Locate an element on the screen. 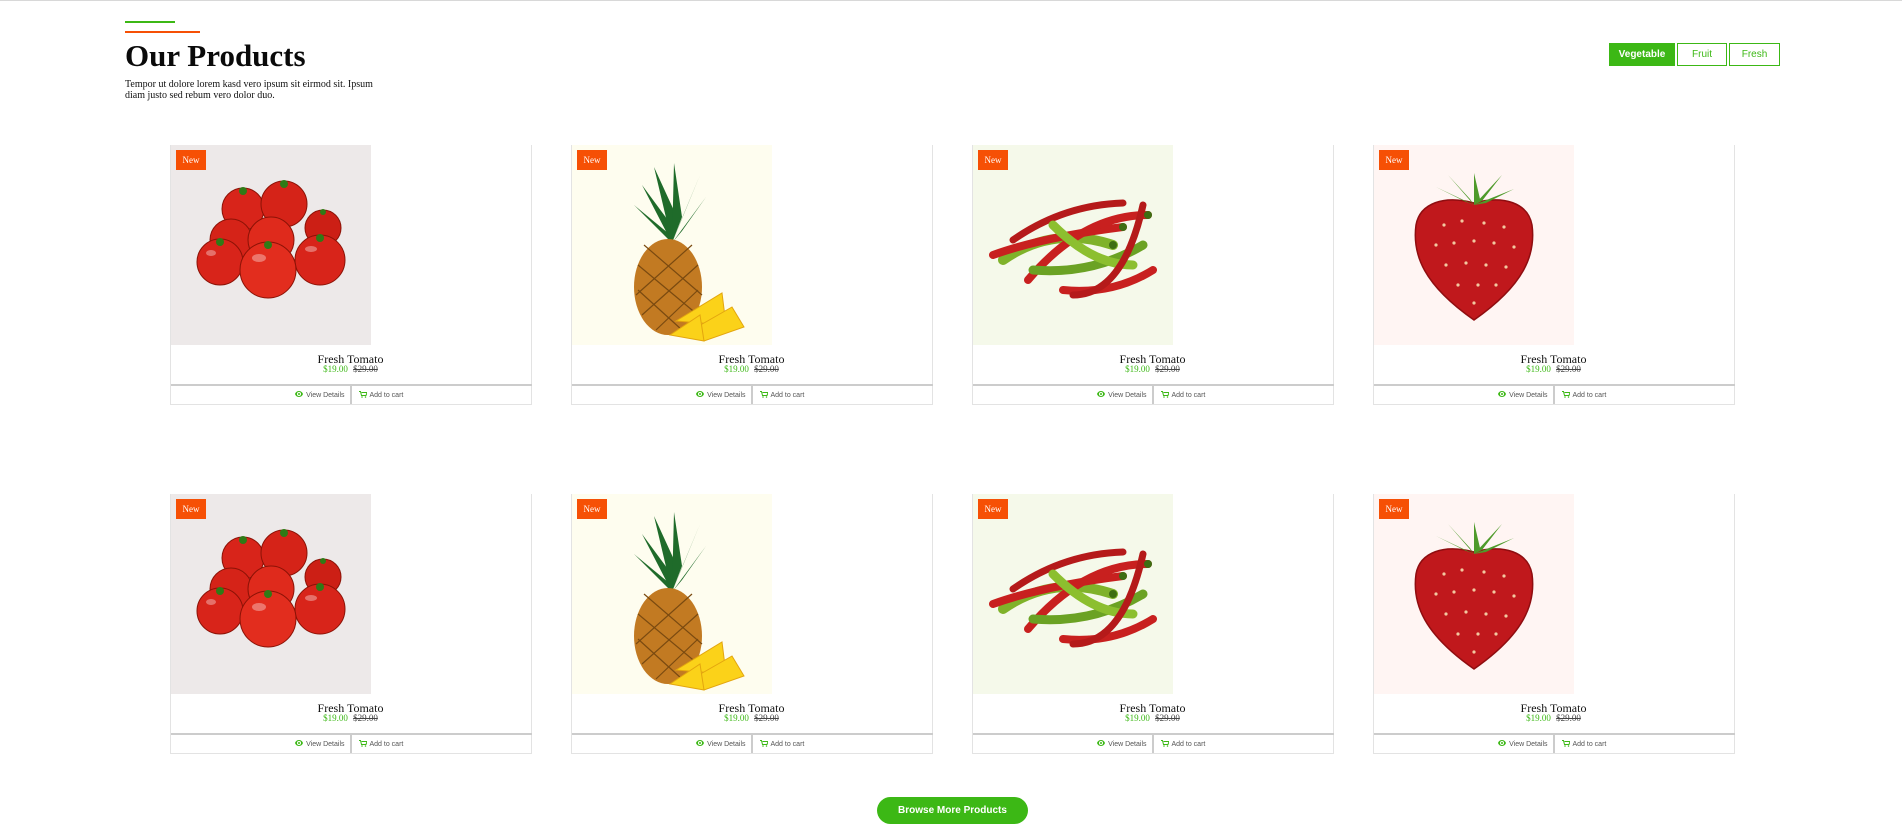 The height and width of the screenshot is (837, 1902). browse-more-button: Browse More Products is located at coordinates (952, 810).